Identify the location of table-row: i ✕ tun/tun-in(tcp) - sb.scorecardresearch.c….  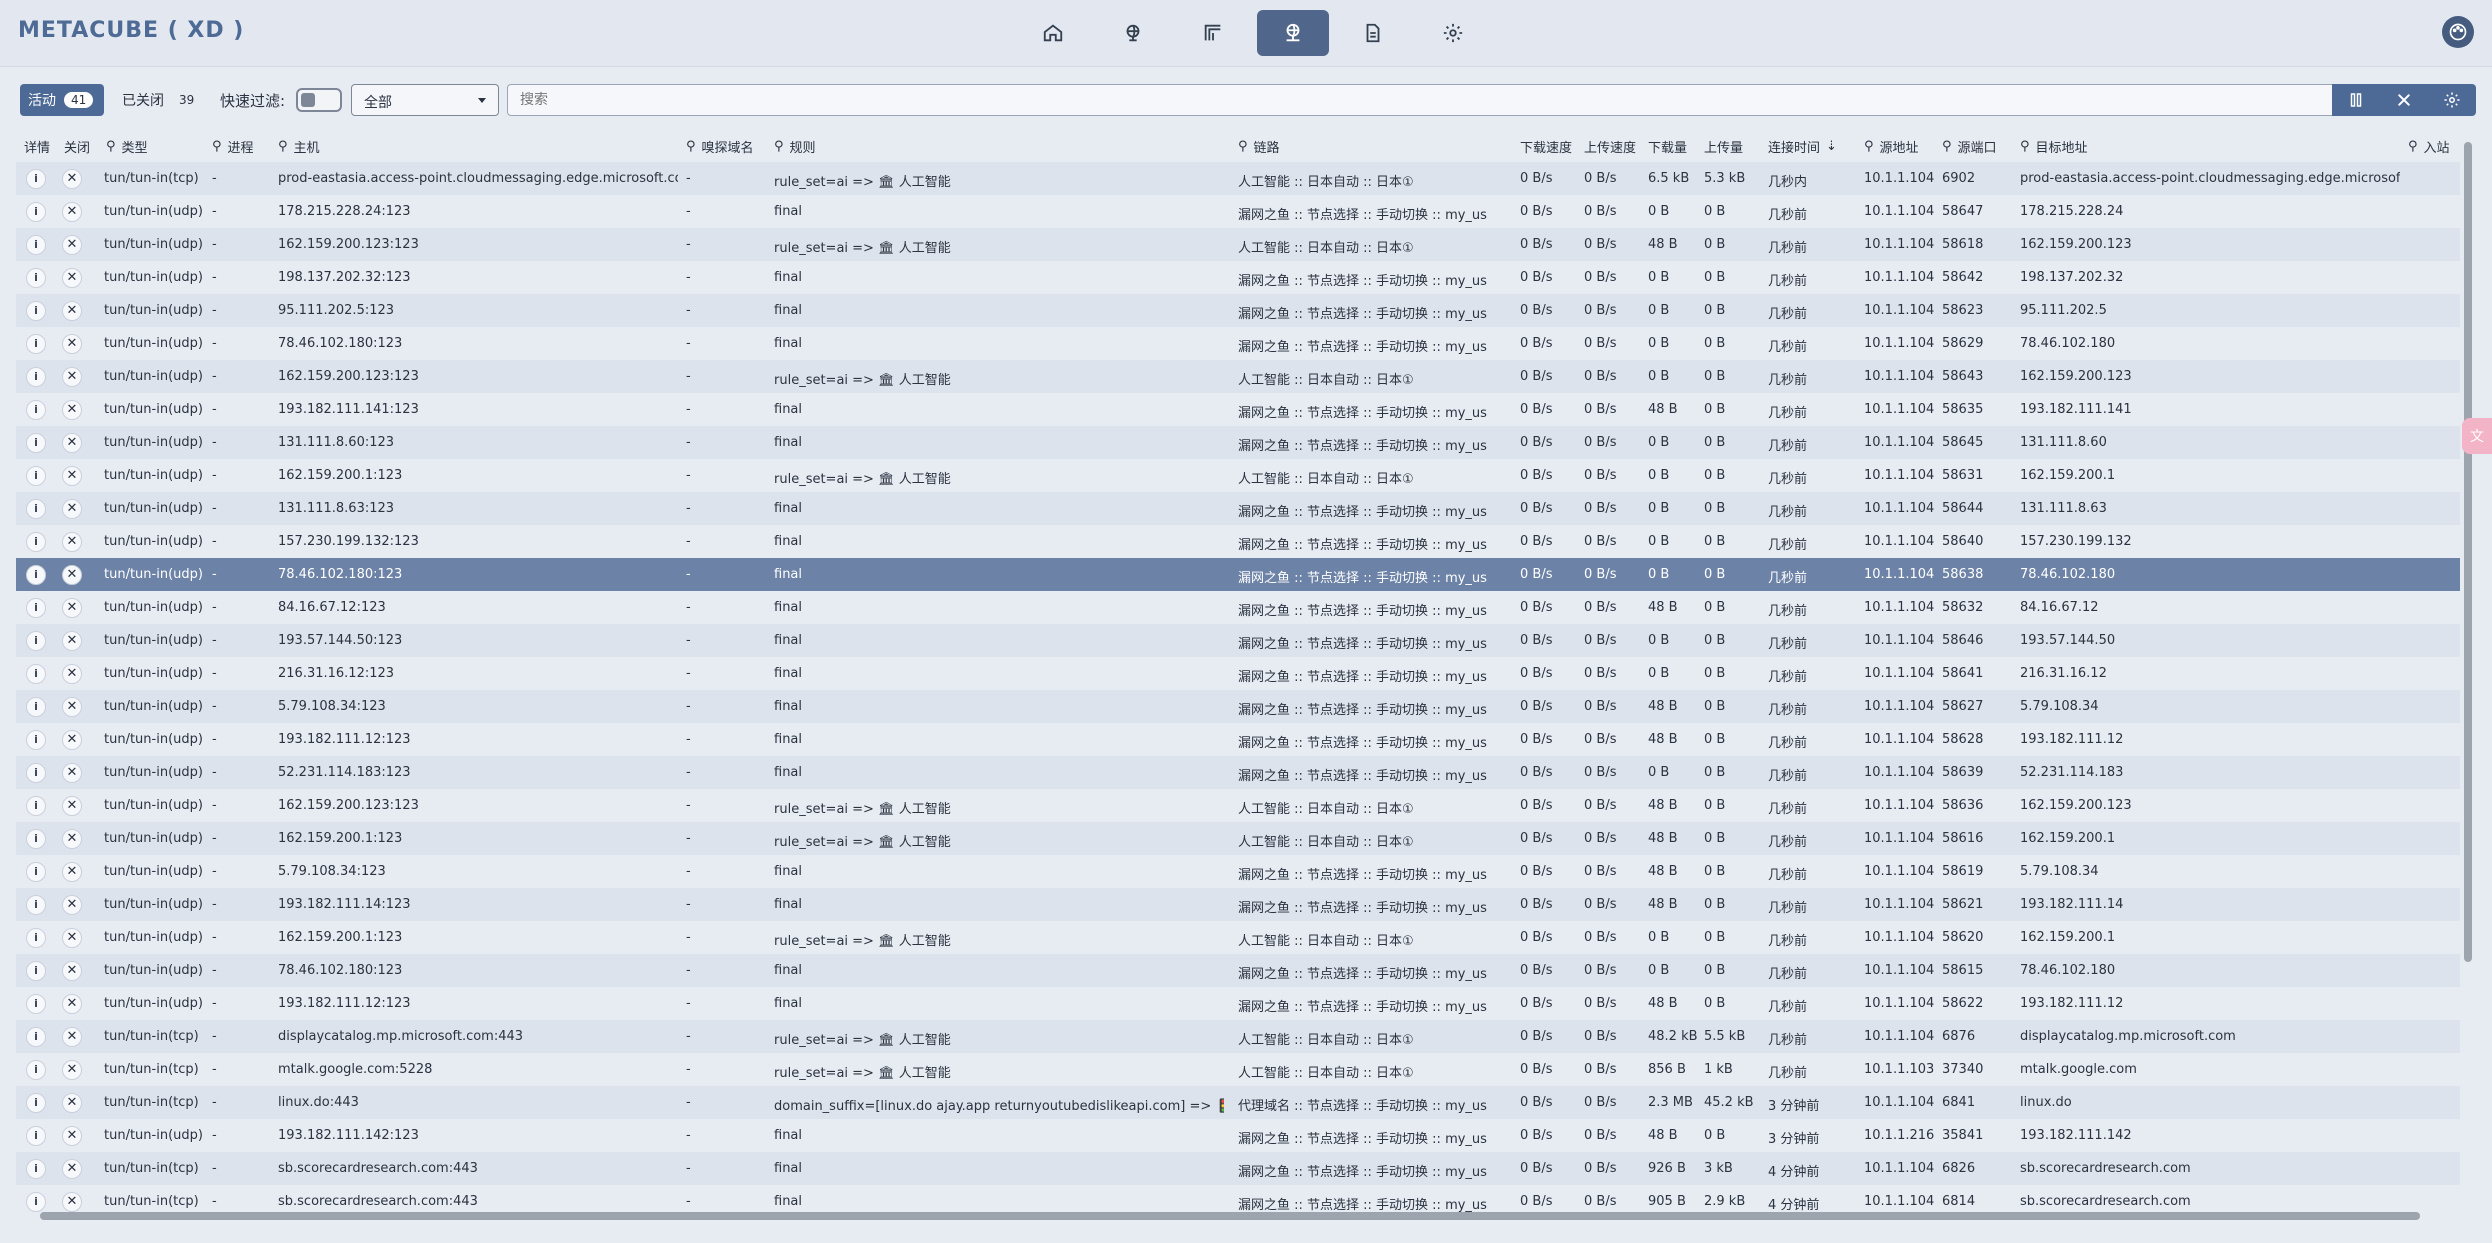
(1238, 1168).